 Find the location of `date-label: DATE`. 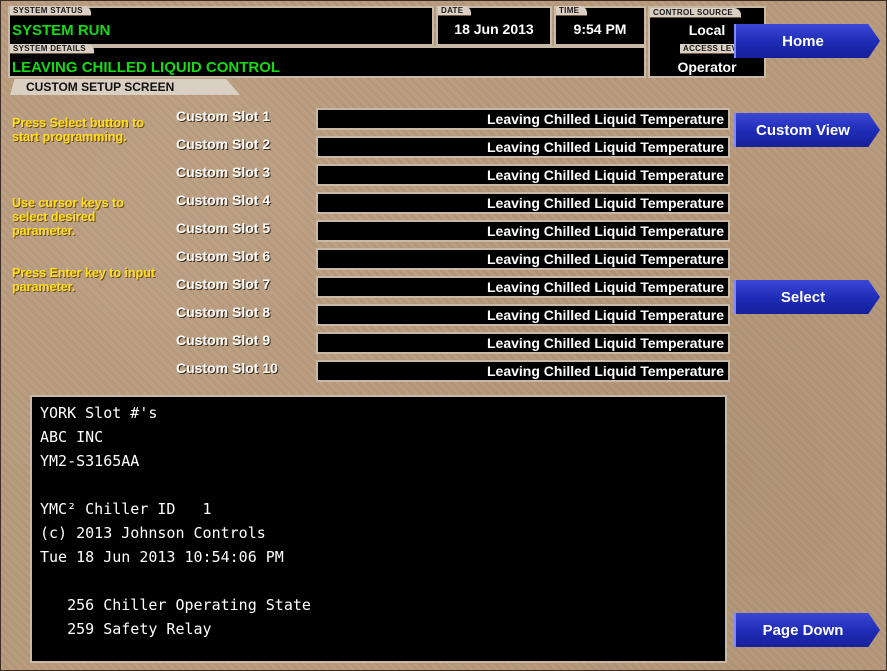

date-label: DATE is located at coordinates (455, 11).